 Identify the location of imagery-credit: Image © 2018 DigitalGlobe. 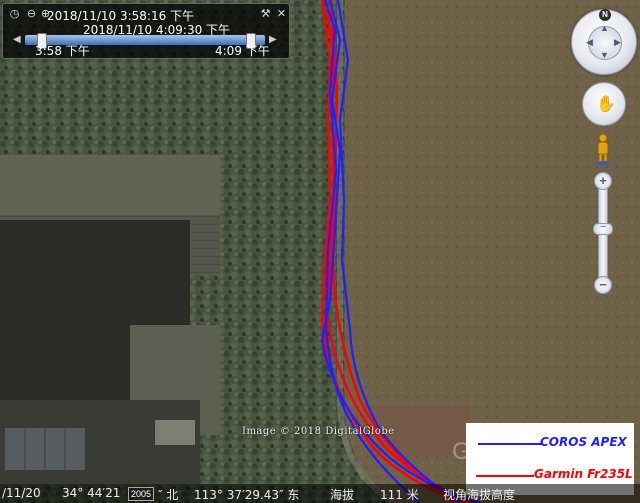
(318, 431).